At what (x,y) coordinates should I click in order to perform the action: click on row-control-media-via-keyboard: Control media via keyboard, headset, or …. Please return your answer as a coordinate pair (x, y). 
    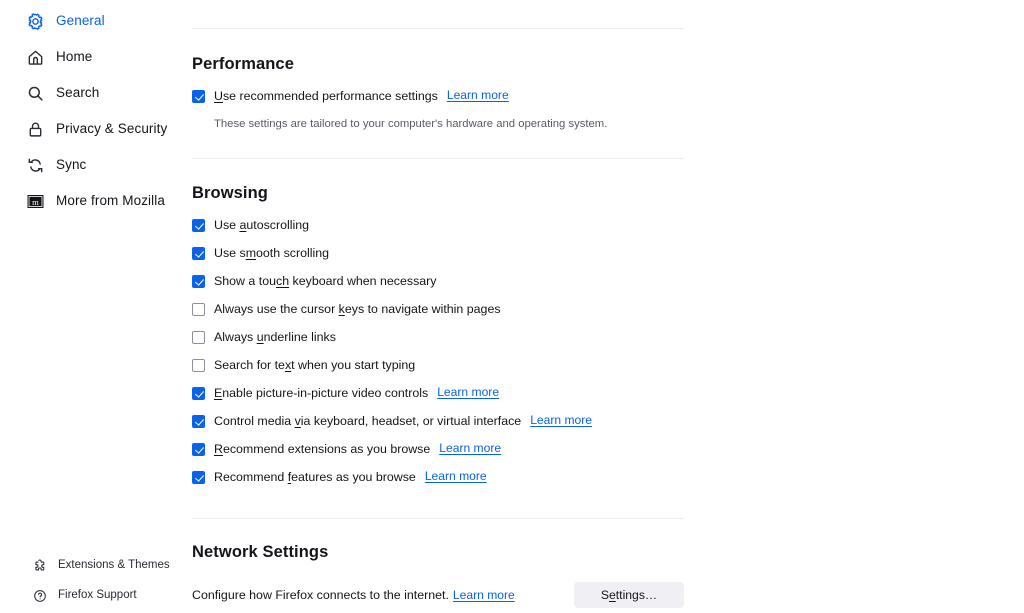
    Looking at the image, I should click on (438, 427).